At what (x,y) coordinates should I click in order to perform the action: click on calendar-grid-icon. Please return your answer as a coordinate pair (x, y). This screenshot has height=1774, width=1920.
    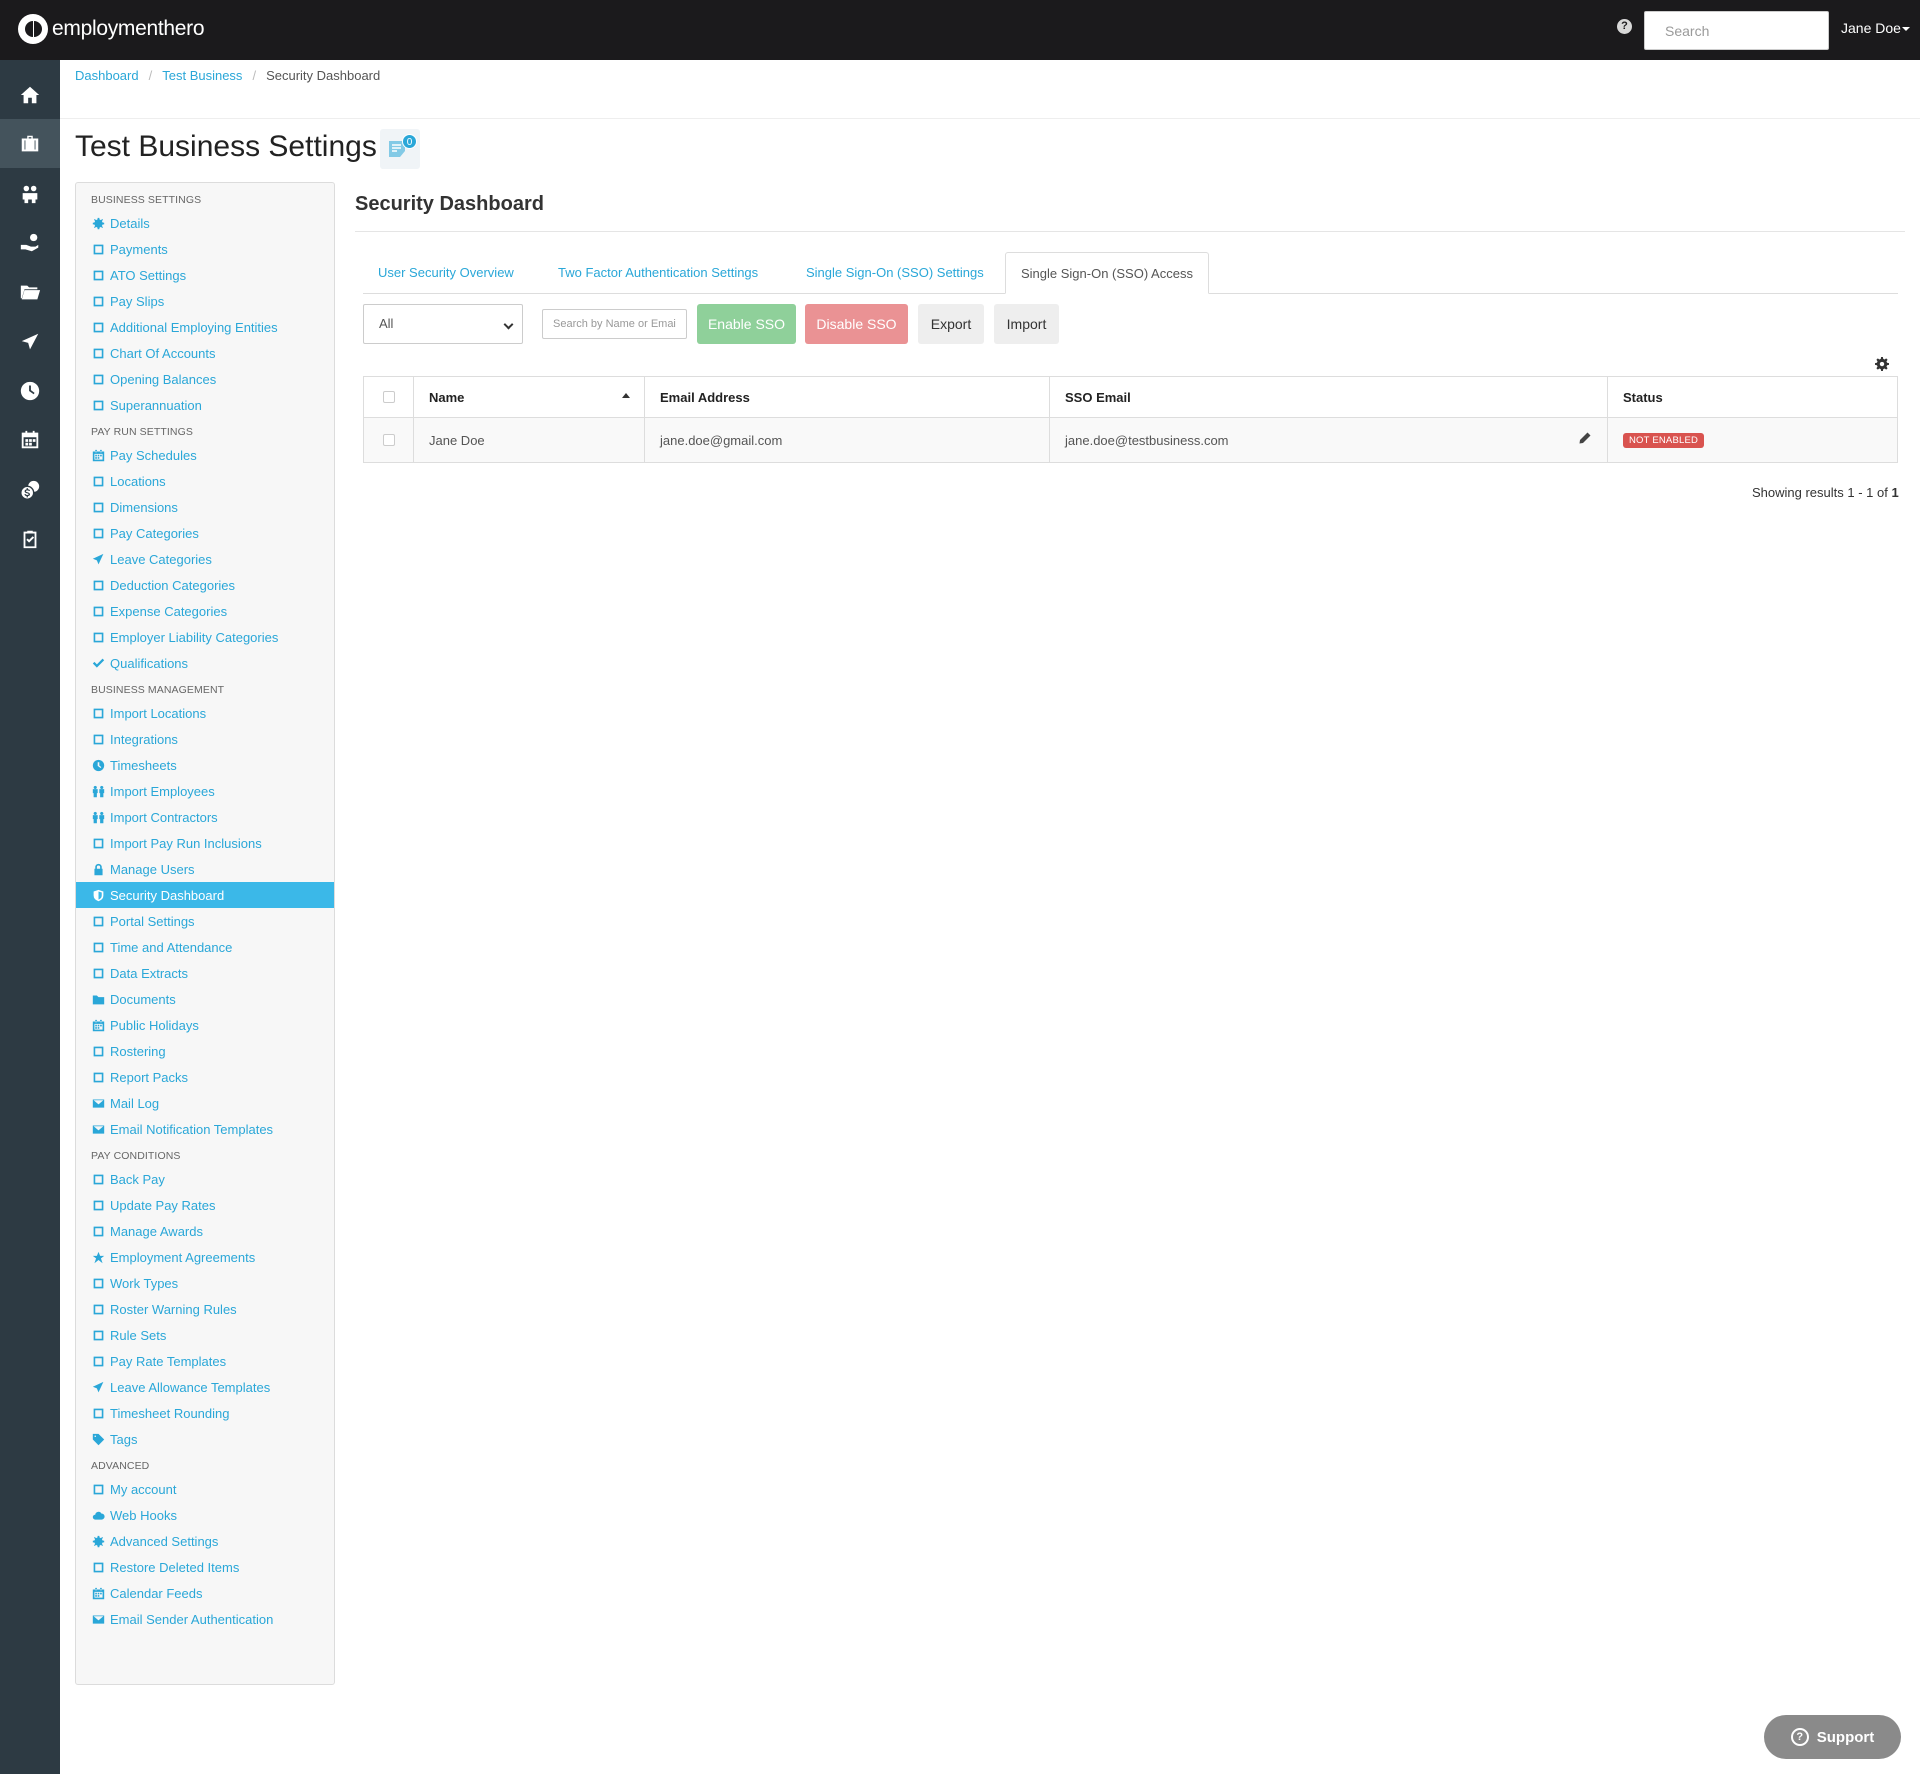
    Looking at the image, I should click on (98, 1051).